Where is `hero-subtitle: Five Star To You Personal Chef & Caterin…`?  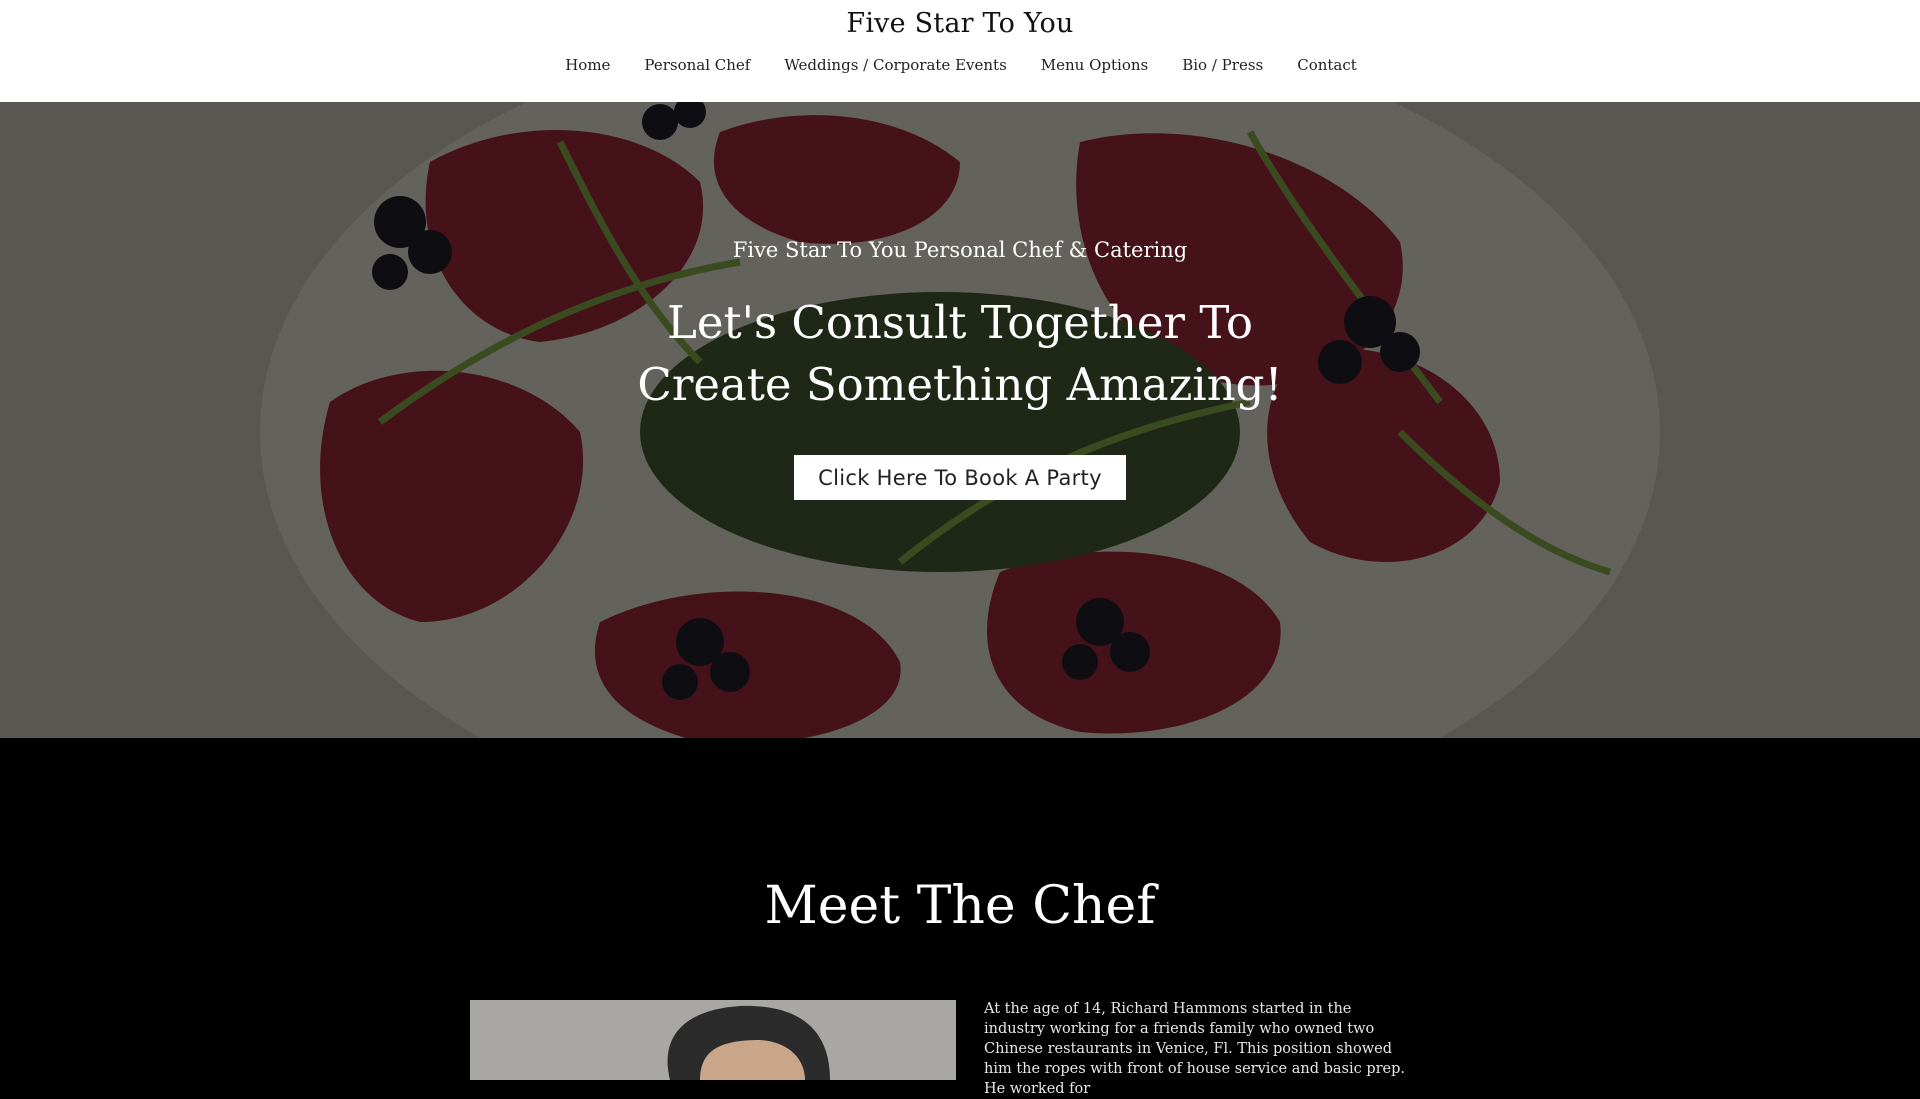
hero-subtitle: Five Star To You Personal Chef & Caterin… is located at coordinates (960, 250).